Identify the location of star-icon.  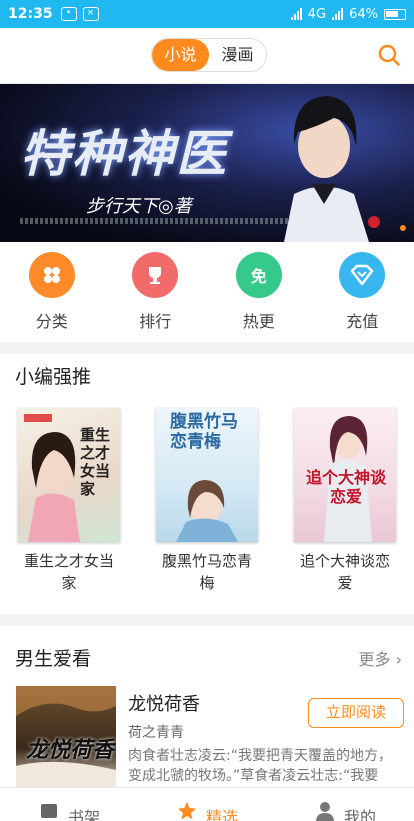
(186, 811).